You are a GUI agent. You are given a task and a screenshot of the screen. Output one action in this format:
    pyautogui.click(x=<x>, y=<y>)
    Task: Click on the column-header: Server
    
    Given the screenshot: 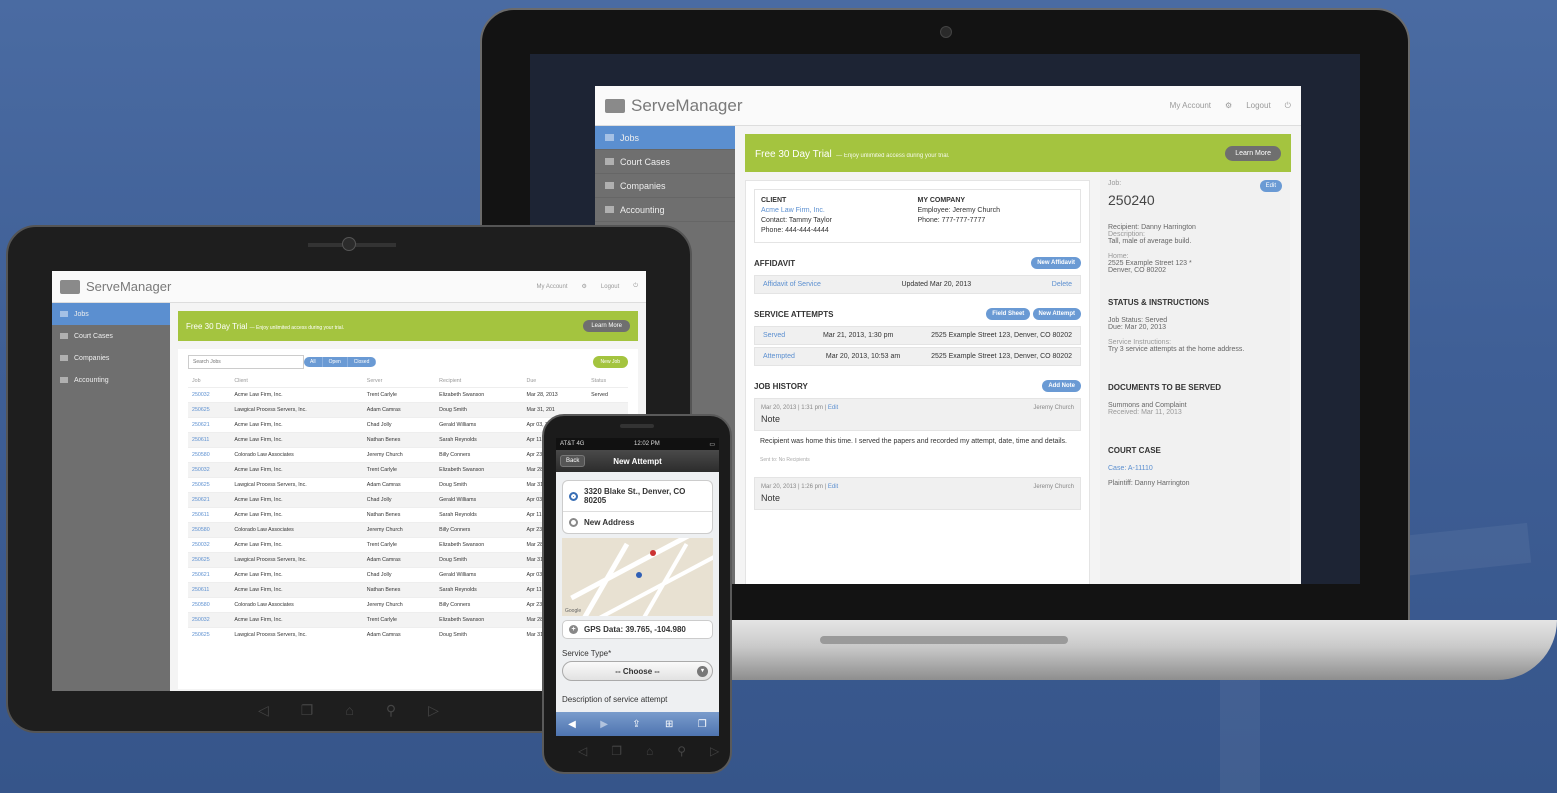 What is the action you would take?
    pyautogui.click(x=399, y=381)
    